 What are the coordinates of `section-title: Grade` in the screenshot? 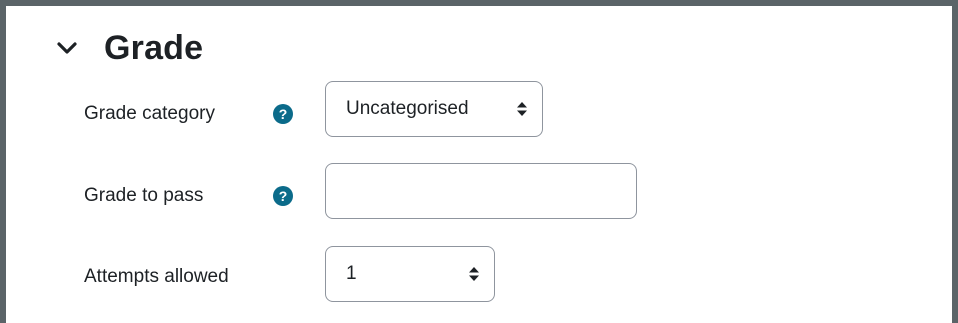 It's located at (154, 47).